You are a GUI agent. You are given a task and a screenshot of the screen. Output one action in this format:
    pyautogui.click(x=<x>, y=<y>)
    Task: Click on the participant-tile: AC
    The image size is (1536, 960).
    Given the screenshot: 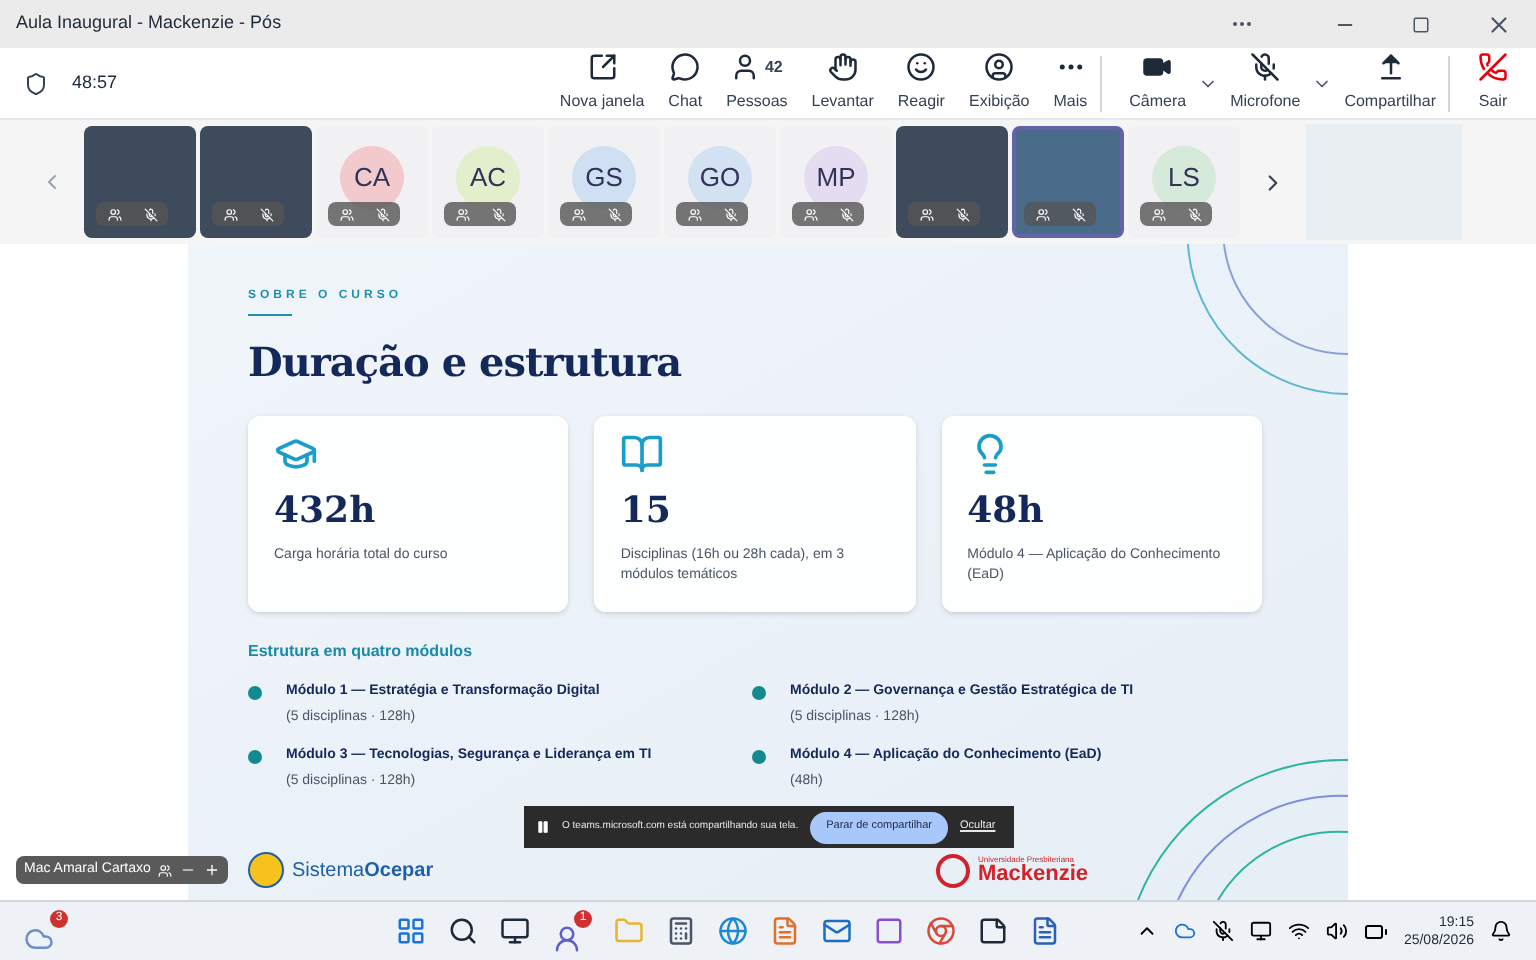 What is the action you would take?
    pyautogui.click(x=488, y=182)
    